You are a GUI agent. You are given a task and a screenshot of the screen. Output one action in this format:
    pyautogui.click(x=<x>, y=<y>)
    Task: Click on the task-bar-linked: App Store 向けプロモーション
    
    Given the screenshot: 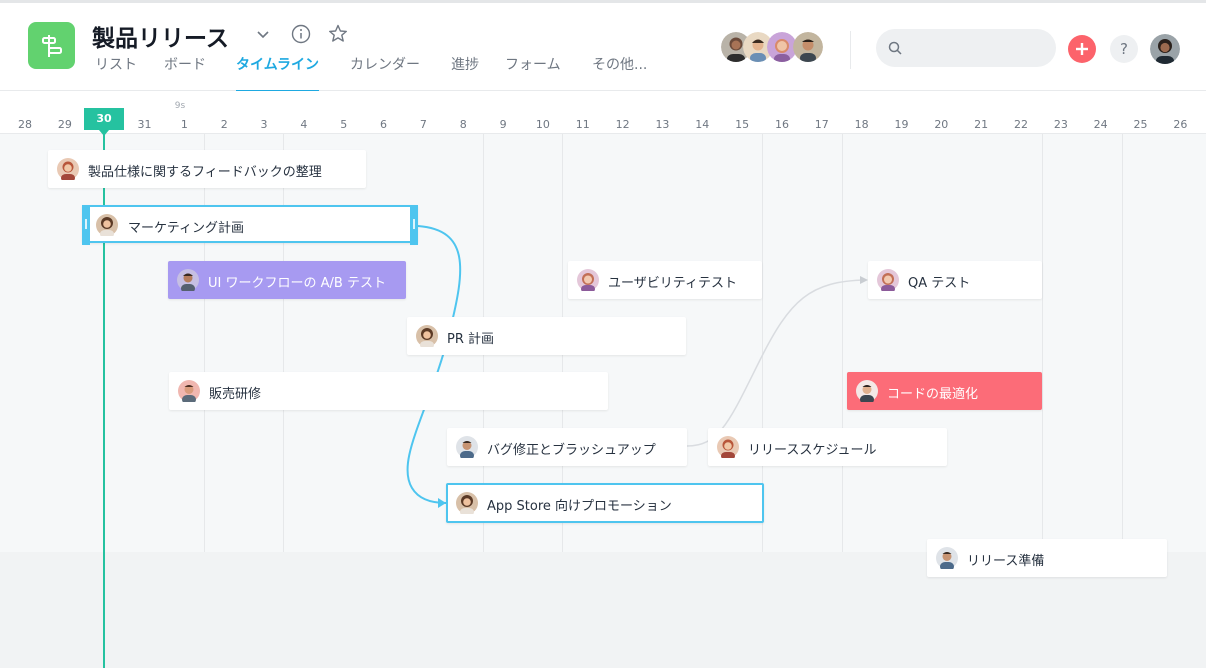 What is the action you would take?
    pyautogui.click(x=605, y=503)
    